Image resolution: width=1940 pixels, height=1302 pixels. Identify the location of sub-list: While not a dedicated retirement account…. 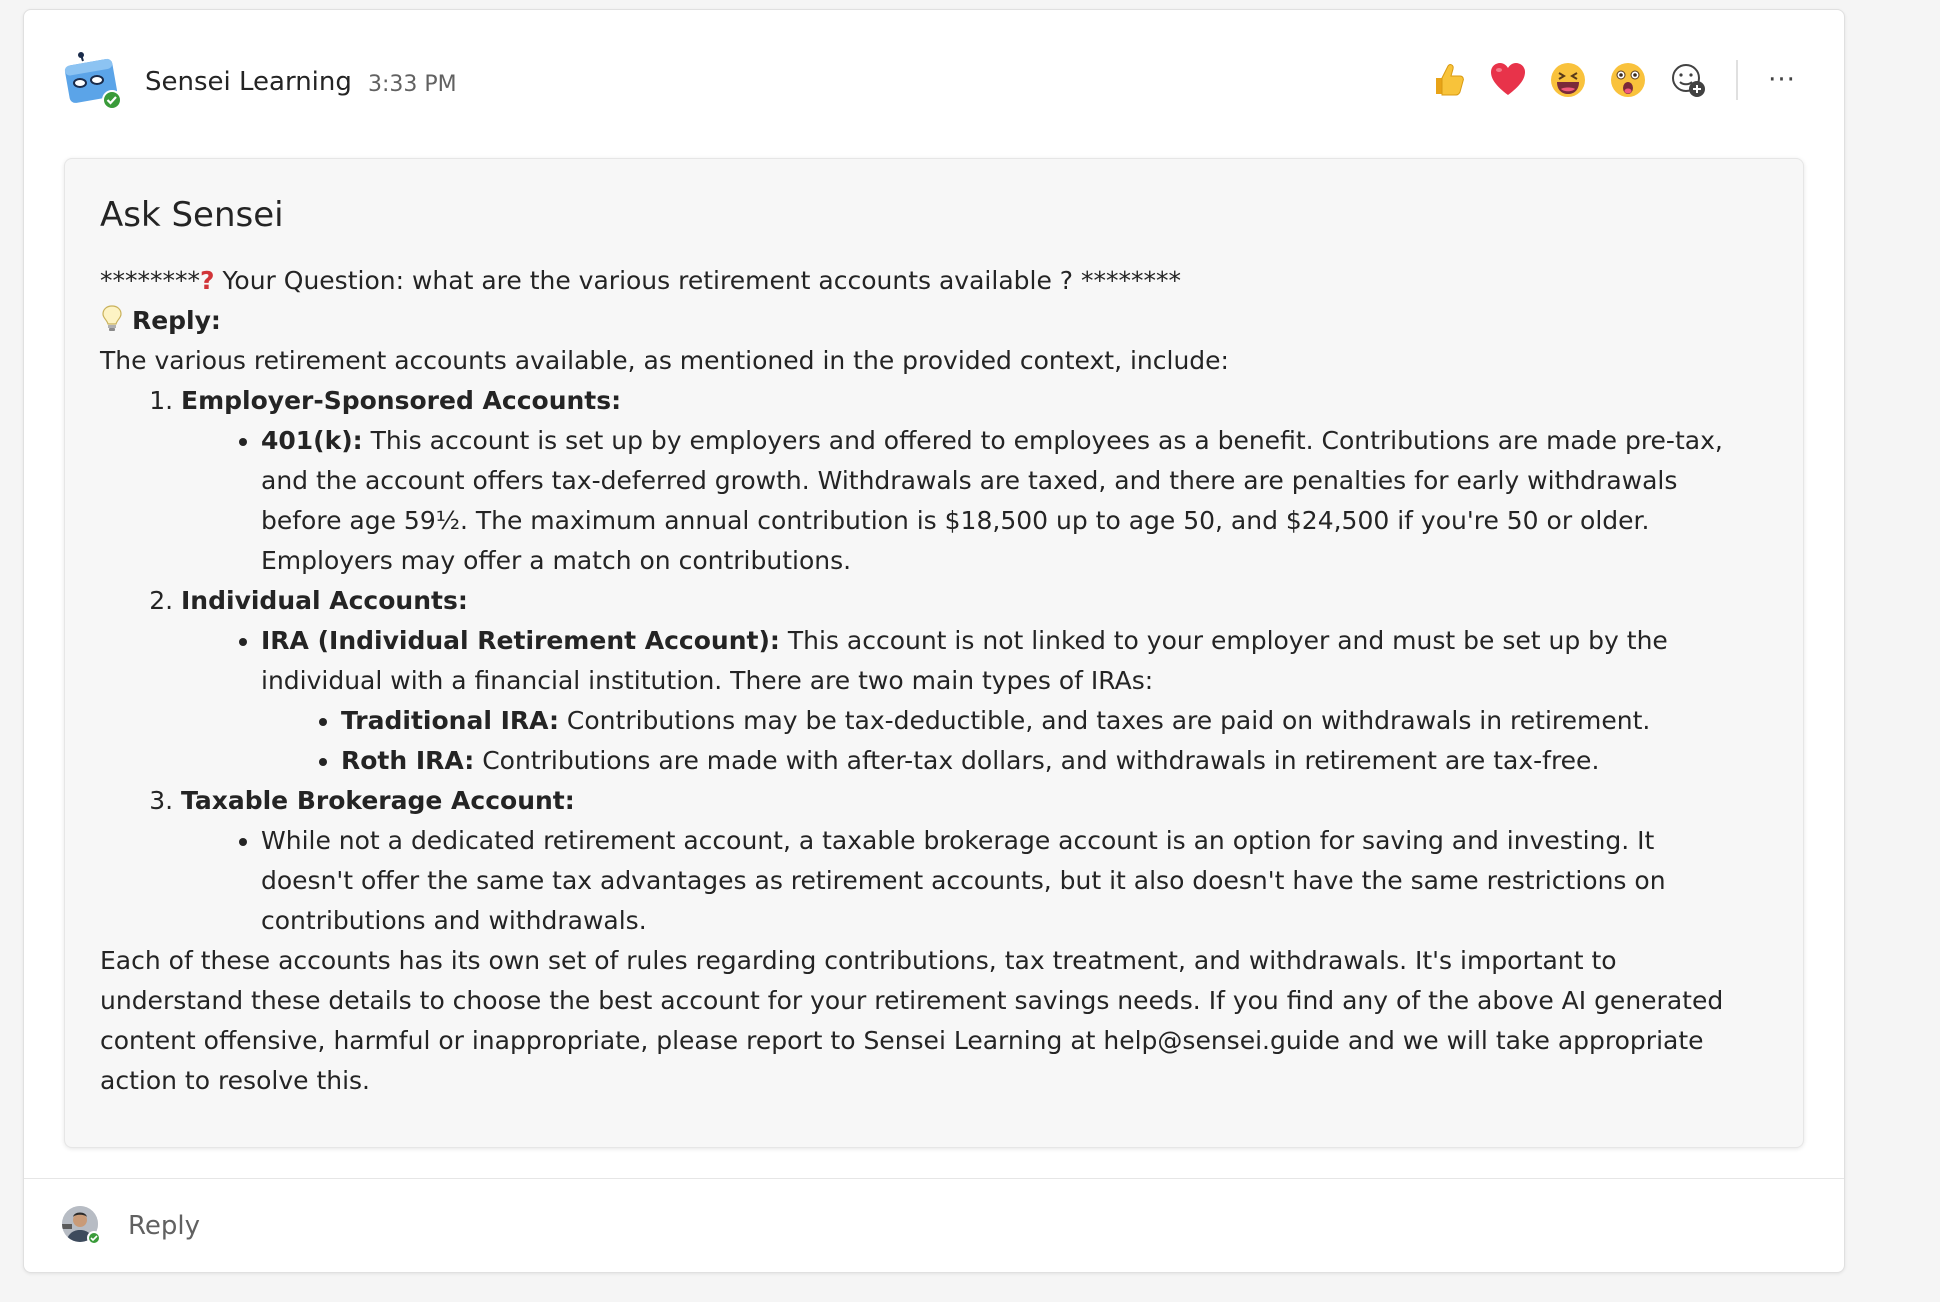
(980, 881).